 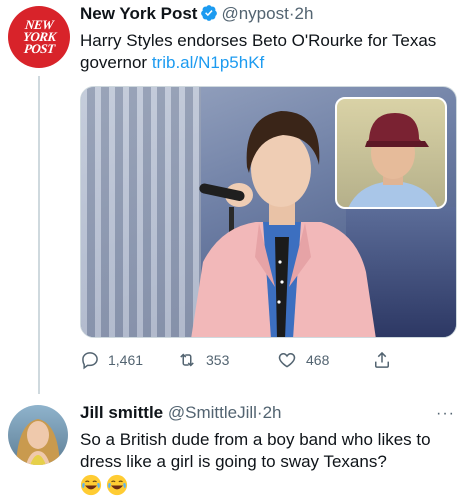 What do you see at coordinates (104, 485) in the screenshot?
I see `reply-emojis` at bounding box center [104, 485].